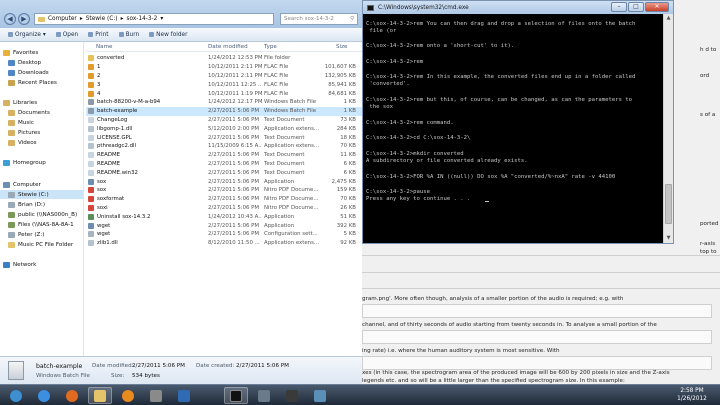 This screenshot has width=720, height=405. I want to click on file-row: 1 10/12/2011 2:11 PM FLAC File 101,607 KB, so click(224, 67).